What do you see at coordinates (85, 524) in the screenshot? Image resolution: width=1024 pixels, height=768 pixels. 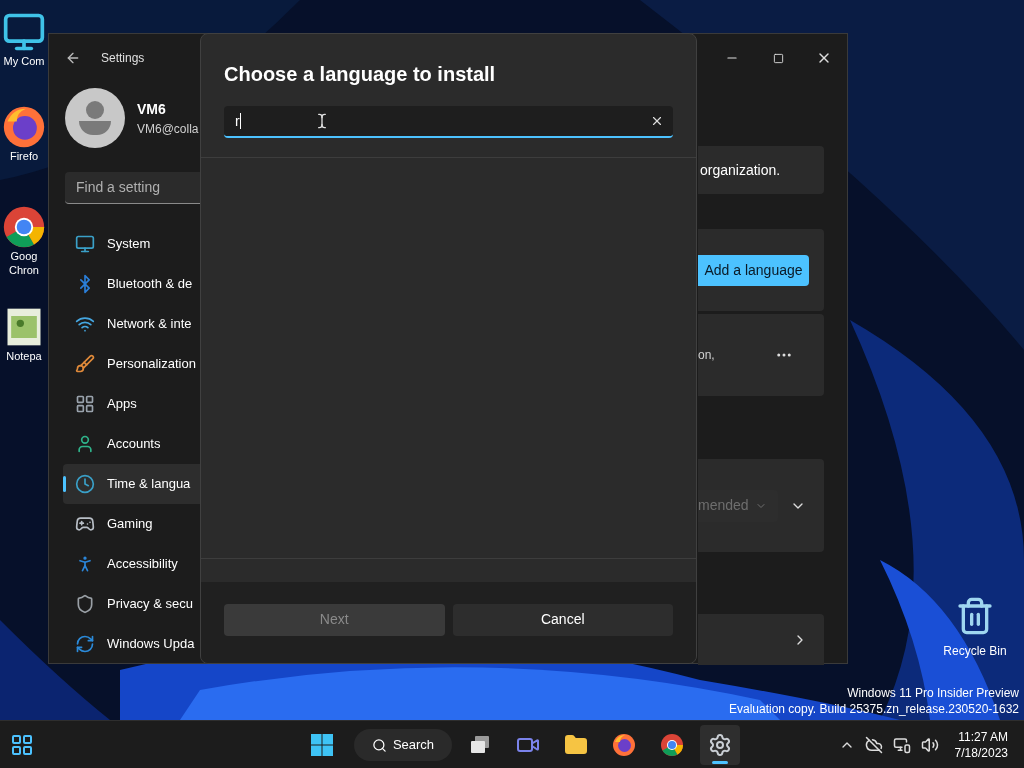 I see `gaming-icon` at bounding box center [85, 524].